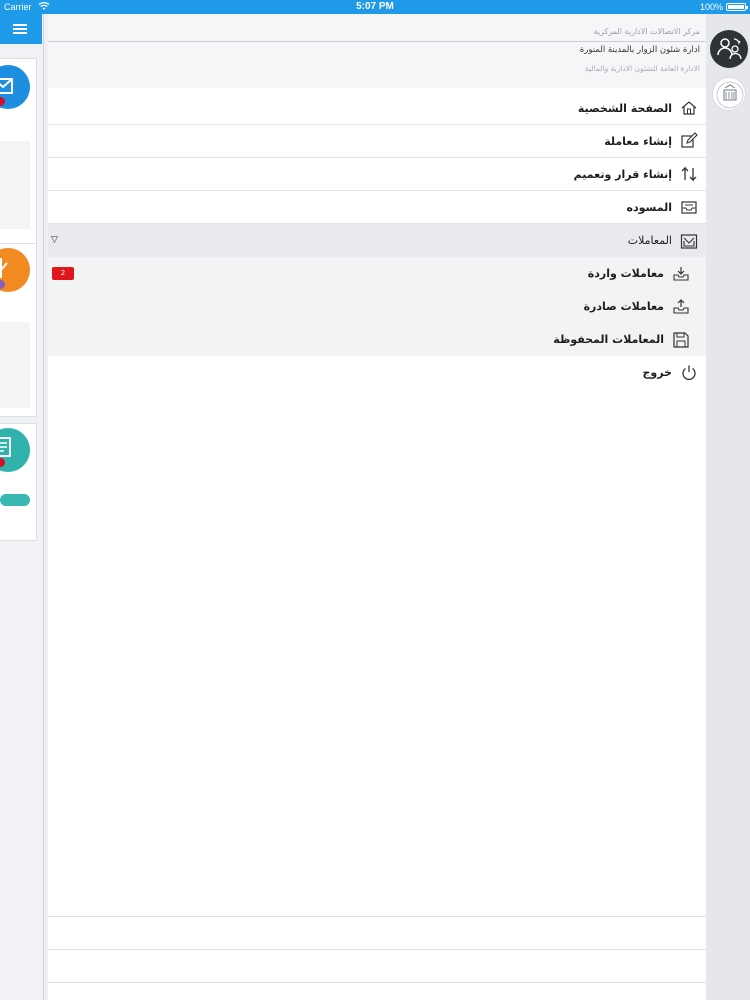 This screenshot has height=1000, width=750. I want to click on menu-item-create-transaction: إنشاء معاملة, so click(377, 141).